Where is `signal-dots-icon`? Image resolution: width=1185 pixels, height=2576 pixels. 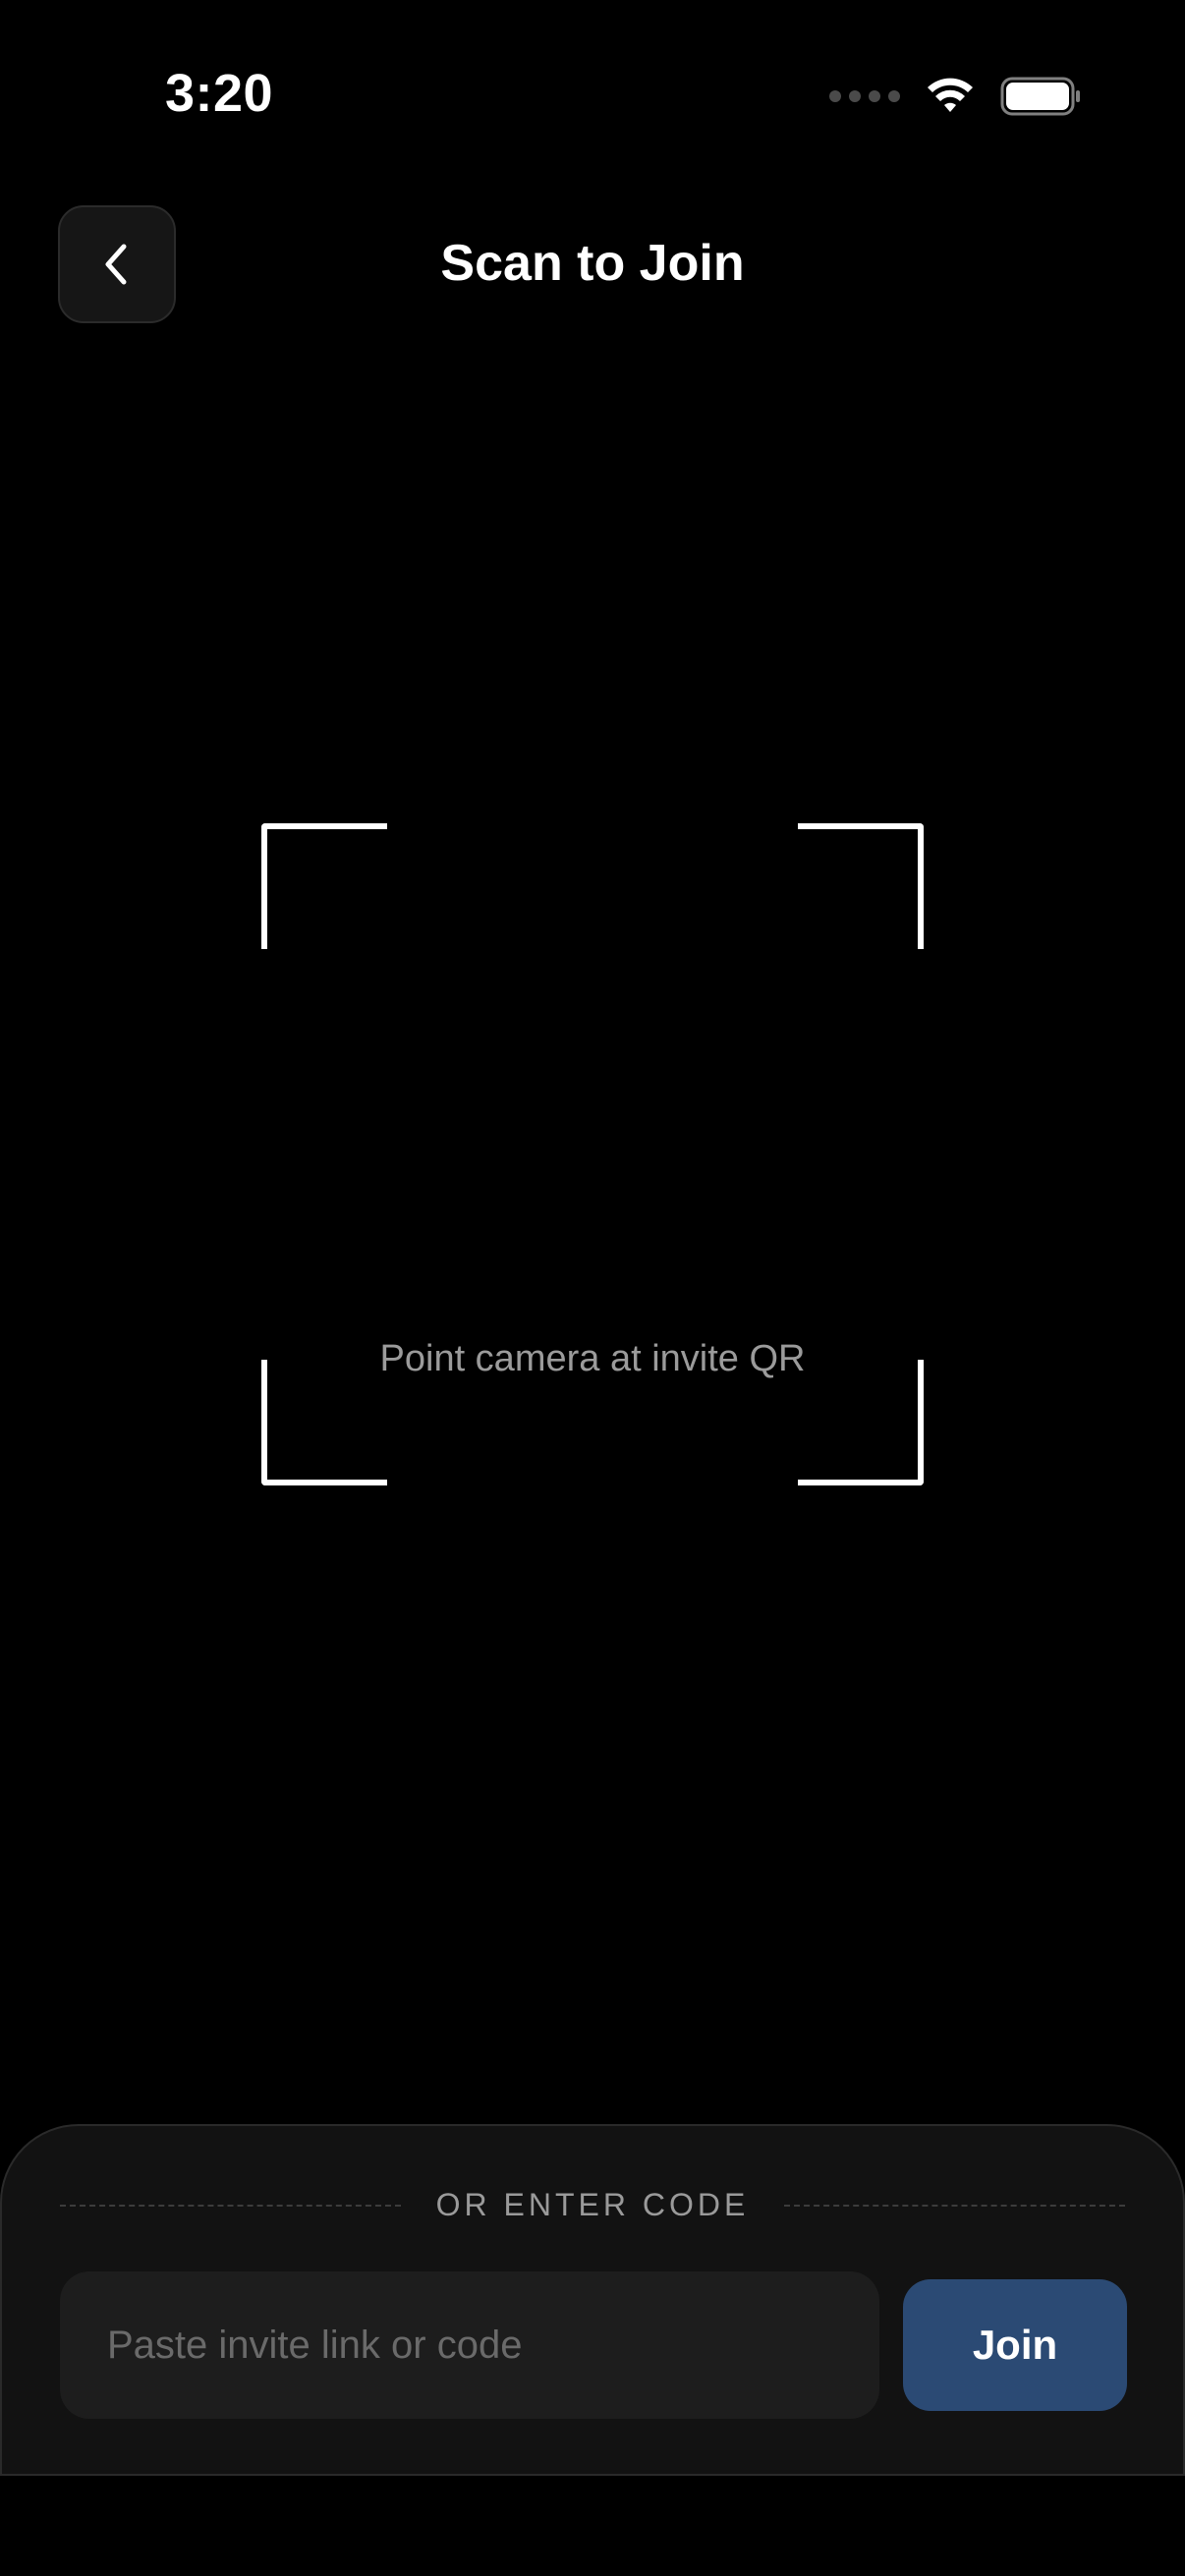 signal-dots-icon is located at coordinates (865, 96).